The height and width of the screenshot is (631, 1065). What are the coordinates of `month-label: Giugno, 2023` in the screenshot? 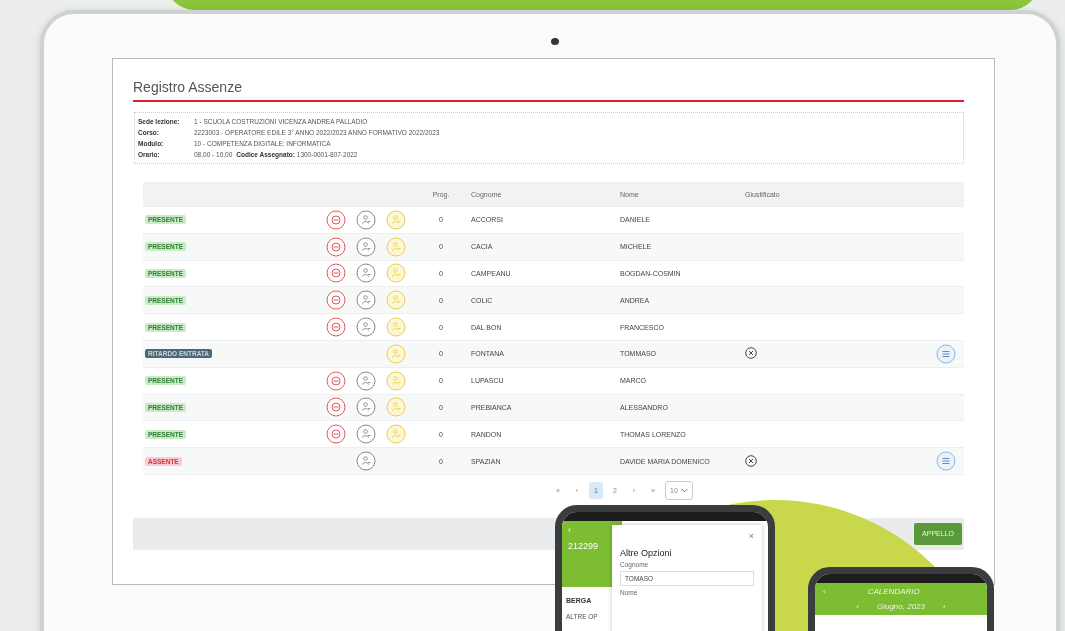 It's located at (900, 606).